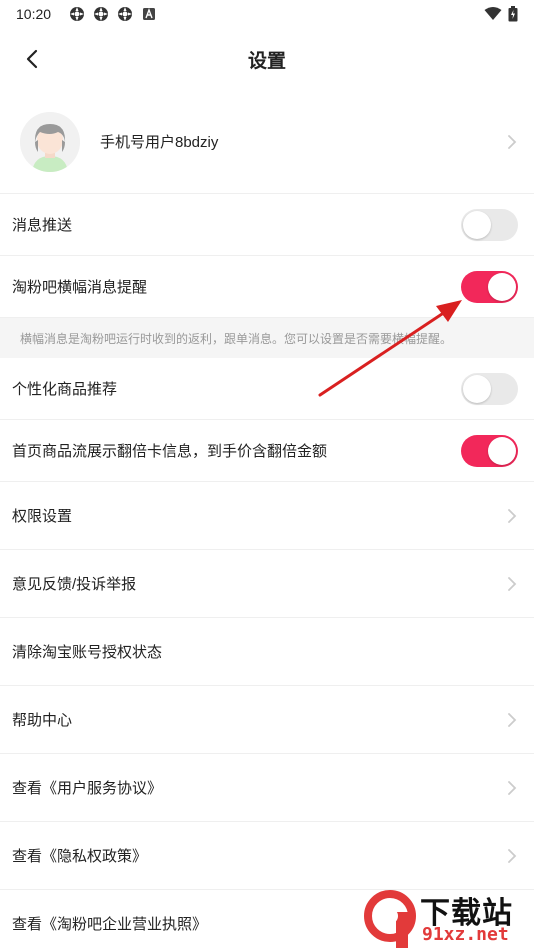 The width and height of the screenshot is (534, 950). I want to click on avatar-placeholder-icon, so click(50, 141).